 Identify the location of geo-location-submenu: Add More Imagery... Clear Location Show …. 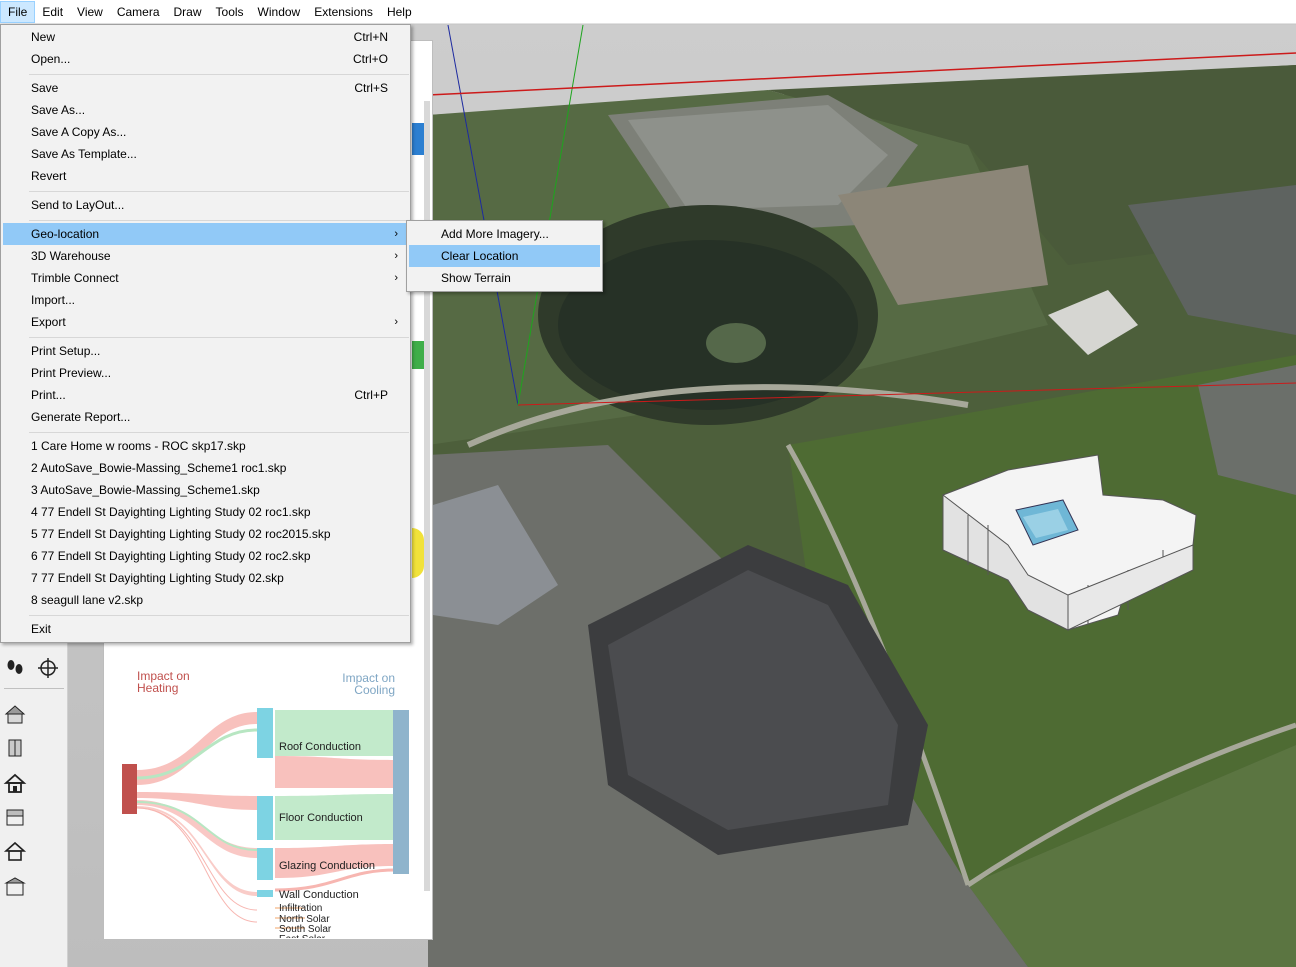
(504, 256).